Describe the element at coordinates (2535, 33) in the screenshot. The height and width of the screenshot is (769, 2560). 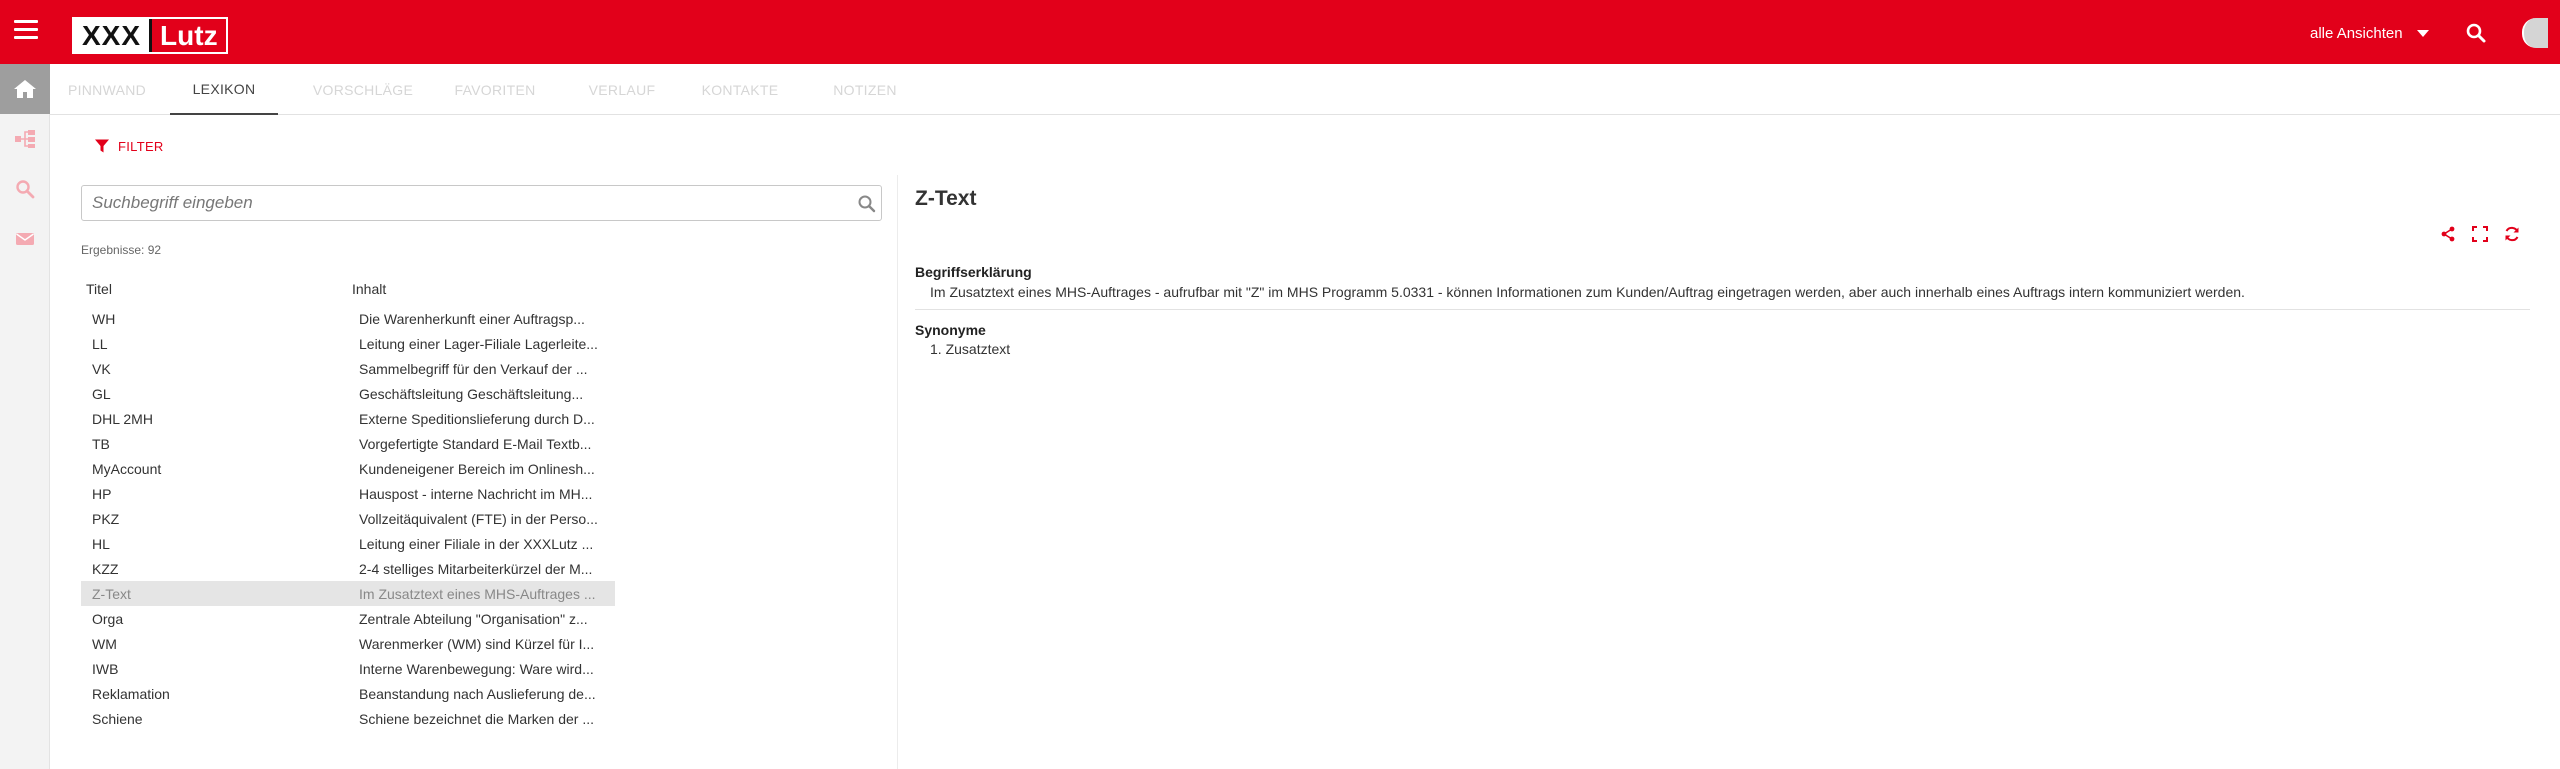
I see `avatar` at that location.